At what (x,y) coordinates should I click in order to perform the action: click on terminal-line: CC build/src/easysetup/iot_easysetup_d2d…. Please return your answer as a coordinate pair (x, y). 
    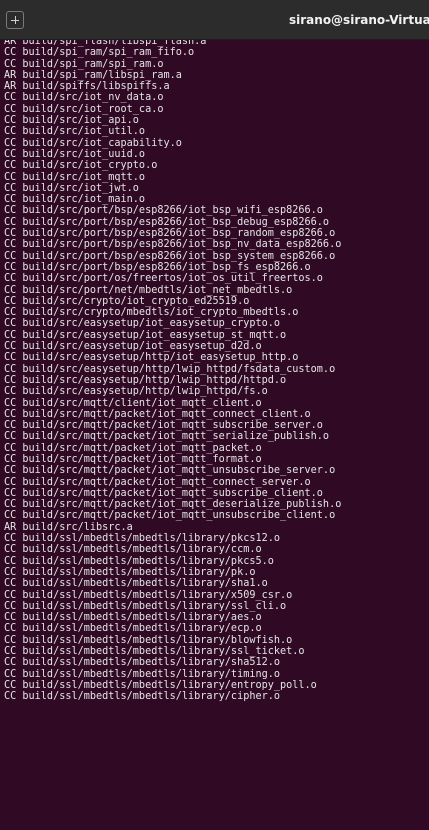
    Looking at the image, I should click on (133, 347).